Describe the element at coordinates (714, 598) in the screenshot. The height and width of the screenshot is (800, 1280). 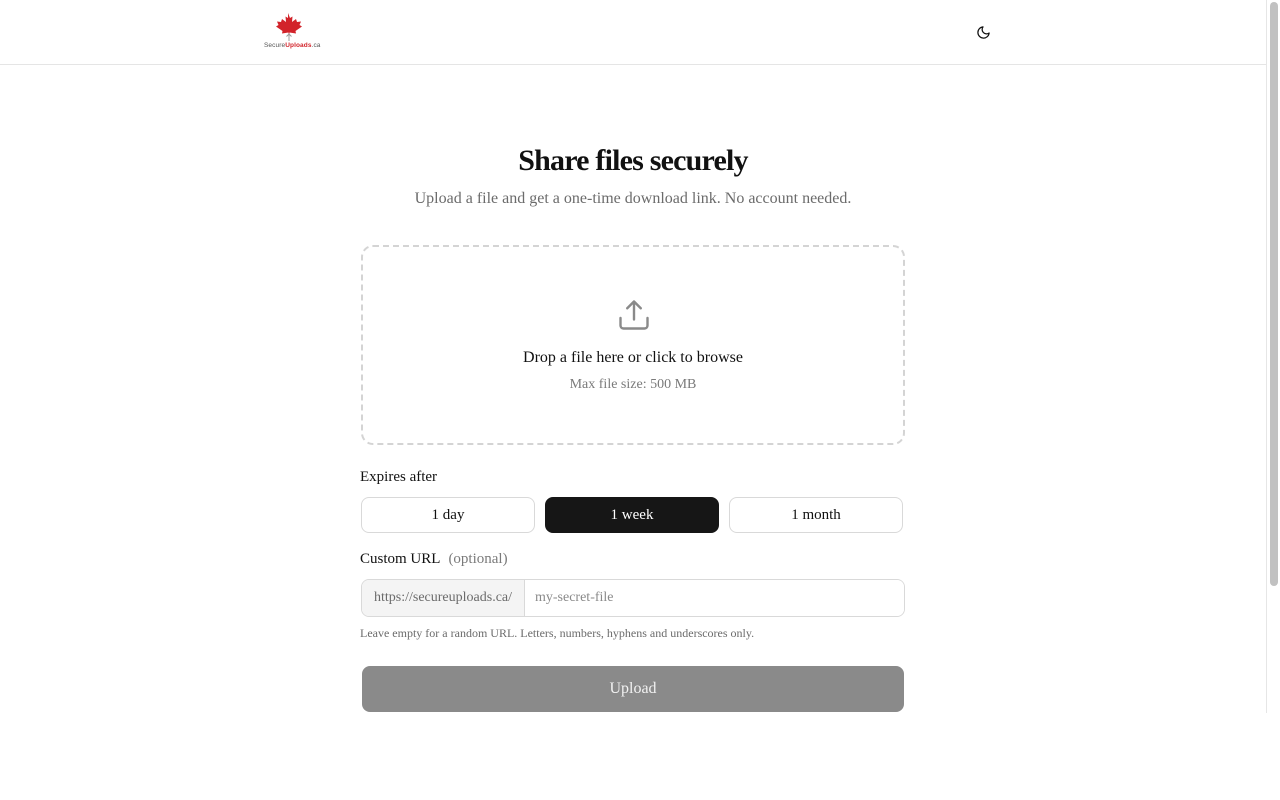
I see `custom-url-input` at that location.